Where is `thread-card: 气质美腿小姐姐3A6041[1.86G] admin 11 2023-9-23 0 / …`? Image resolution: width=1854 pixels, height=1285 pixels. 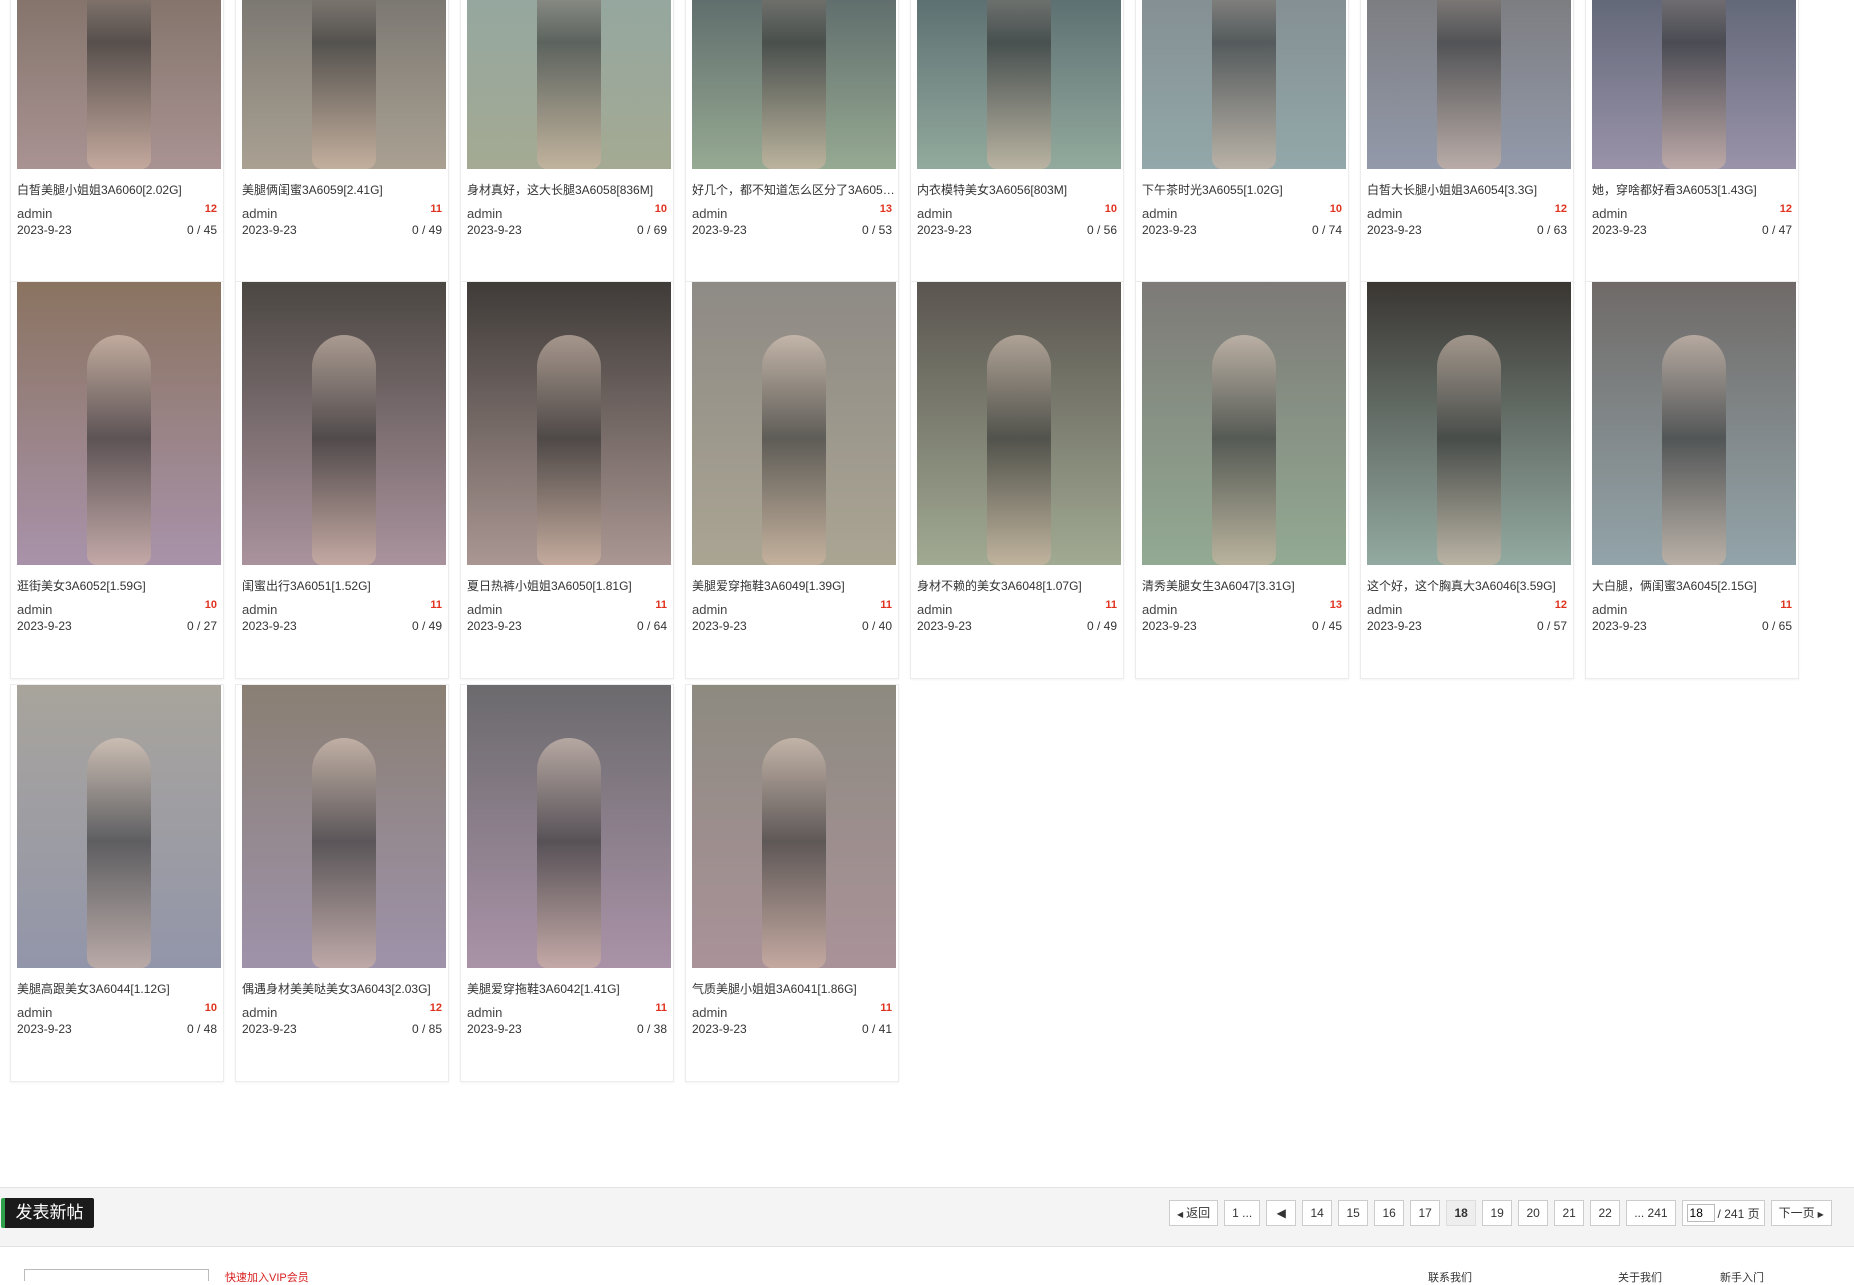
thread-card: 气质美腿小姐姐3A6041[1.86G] admin 11 2023-9-23 0 / … is located at coordinates (792, 883).